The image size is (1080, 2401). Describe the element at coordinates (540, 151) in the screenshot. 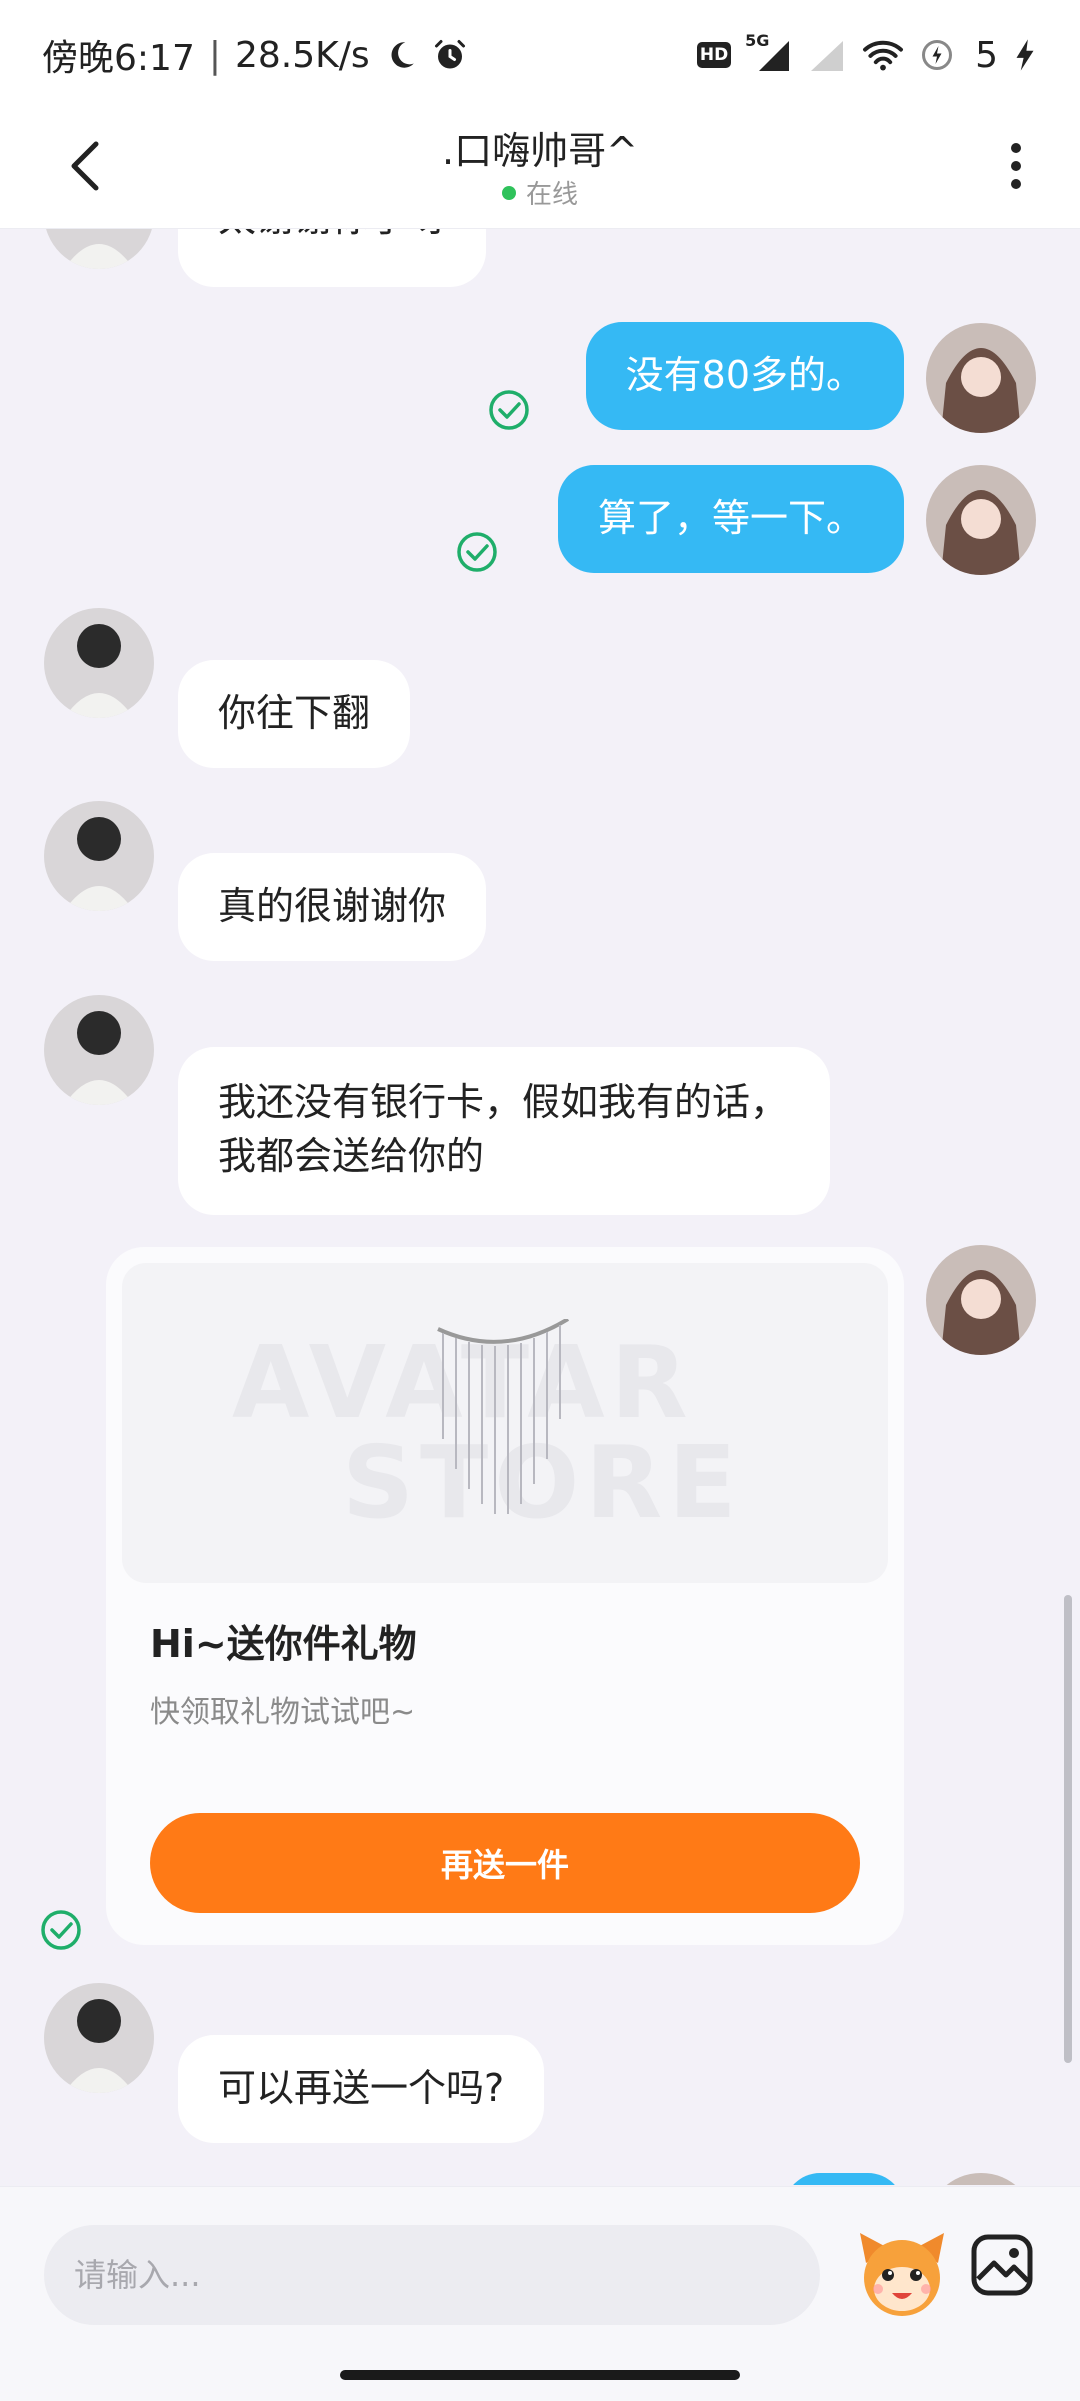

I see `contact-name: .口嗨帅哥^` at that location.